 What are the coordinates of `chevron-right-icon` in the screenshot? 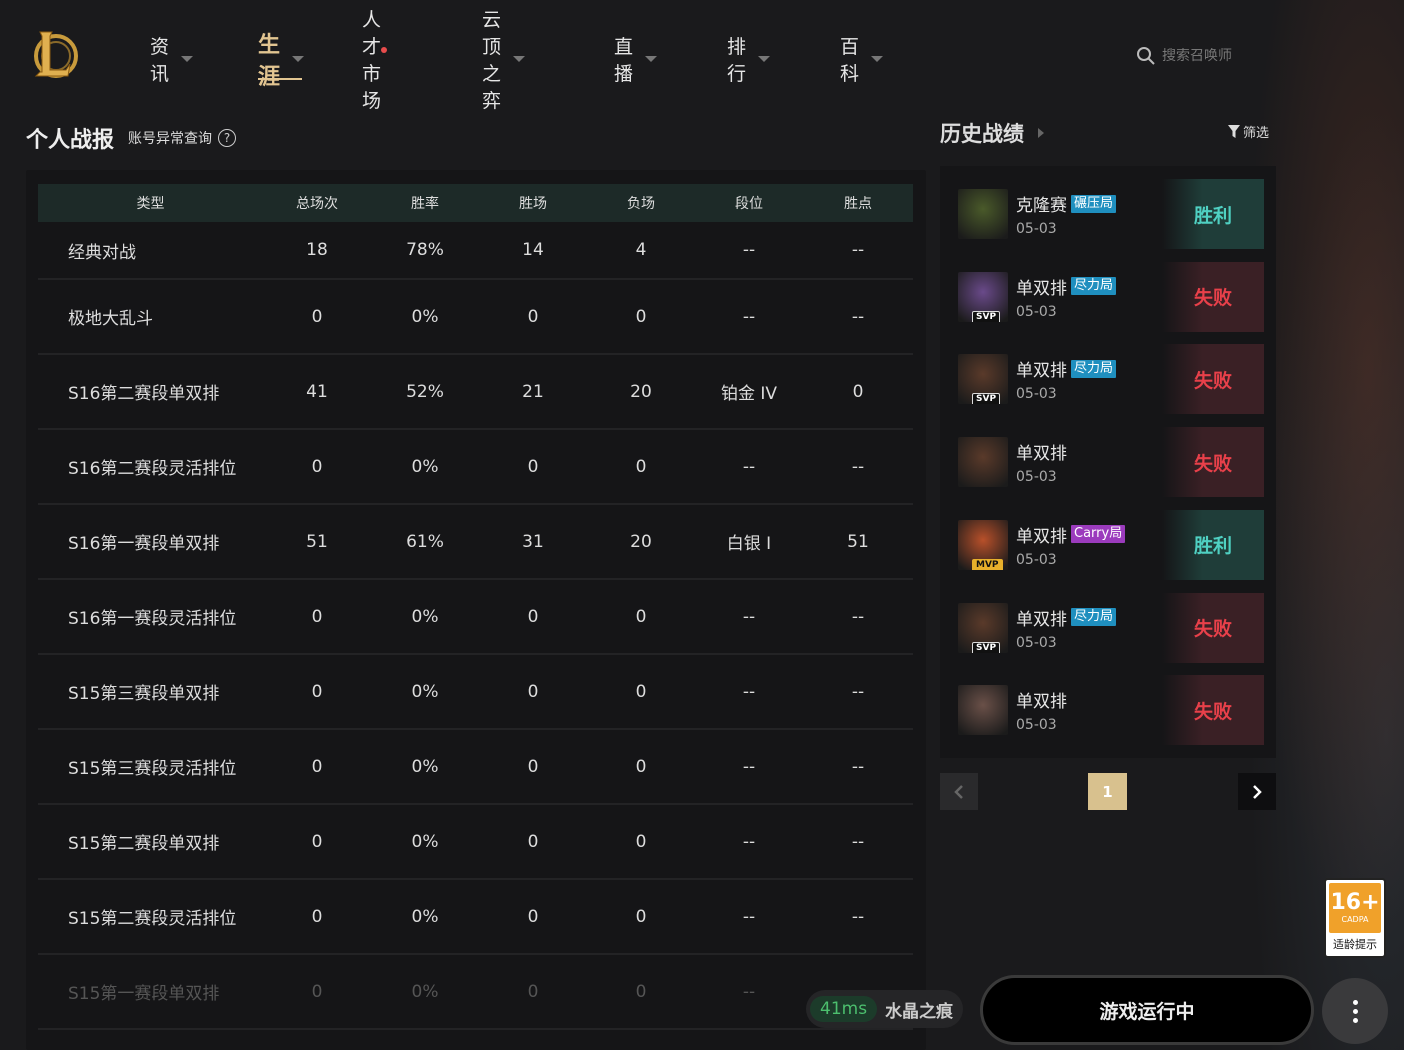 It's located at (1257, 791).